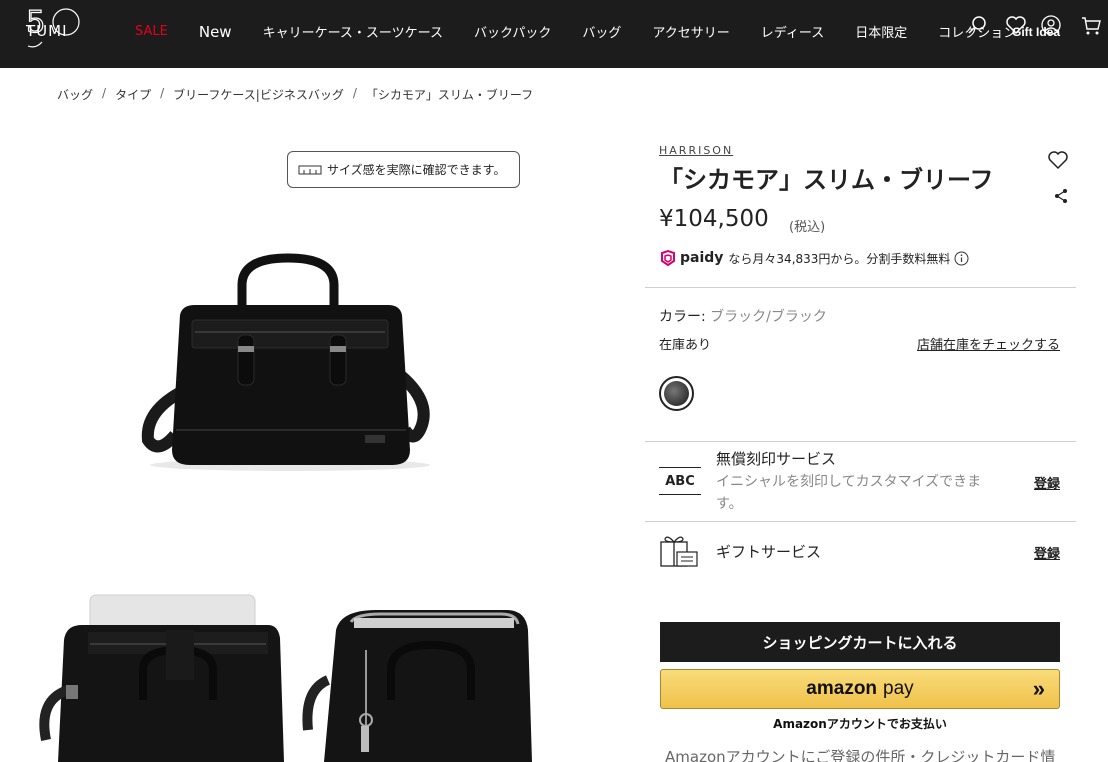 Image resolution: width=1108 pixels, height=762 pixels. I want to click on nav-item-ladies: レディース, so click(792, 31).